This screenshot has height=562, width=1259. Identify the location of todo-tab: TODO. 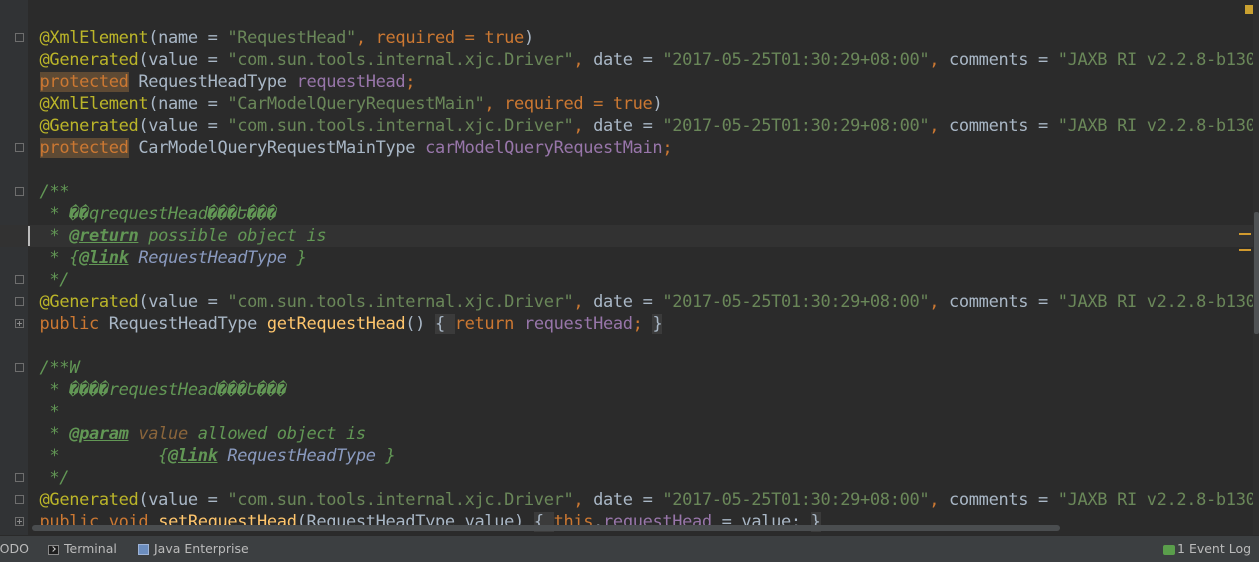
(14, 549).